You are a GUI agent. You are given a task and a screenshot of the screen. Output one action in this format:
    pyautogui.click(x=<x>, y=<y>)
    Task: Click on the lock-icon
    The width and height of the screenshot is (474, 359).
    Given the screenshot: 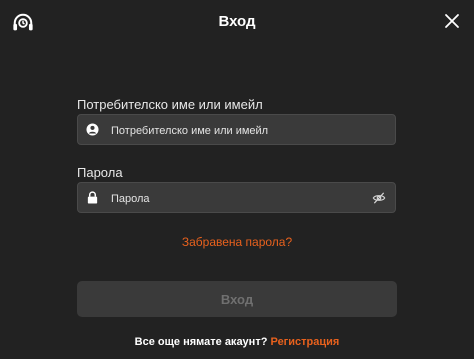 What is the action you would take?
    pyautogui.click(x=92, y=197)
    